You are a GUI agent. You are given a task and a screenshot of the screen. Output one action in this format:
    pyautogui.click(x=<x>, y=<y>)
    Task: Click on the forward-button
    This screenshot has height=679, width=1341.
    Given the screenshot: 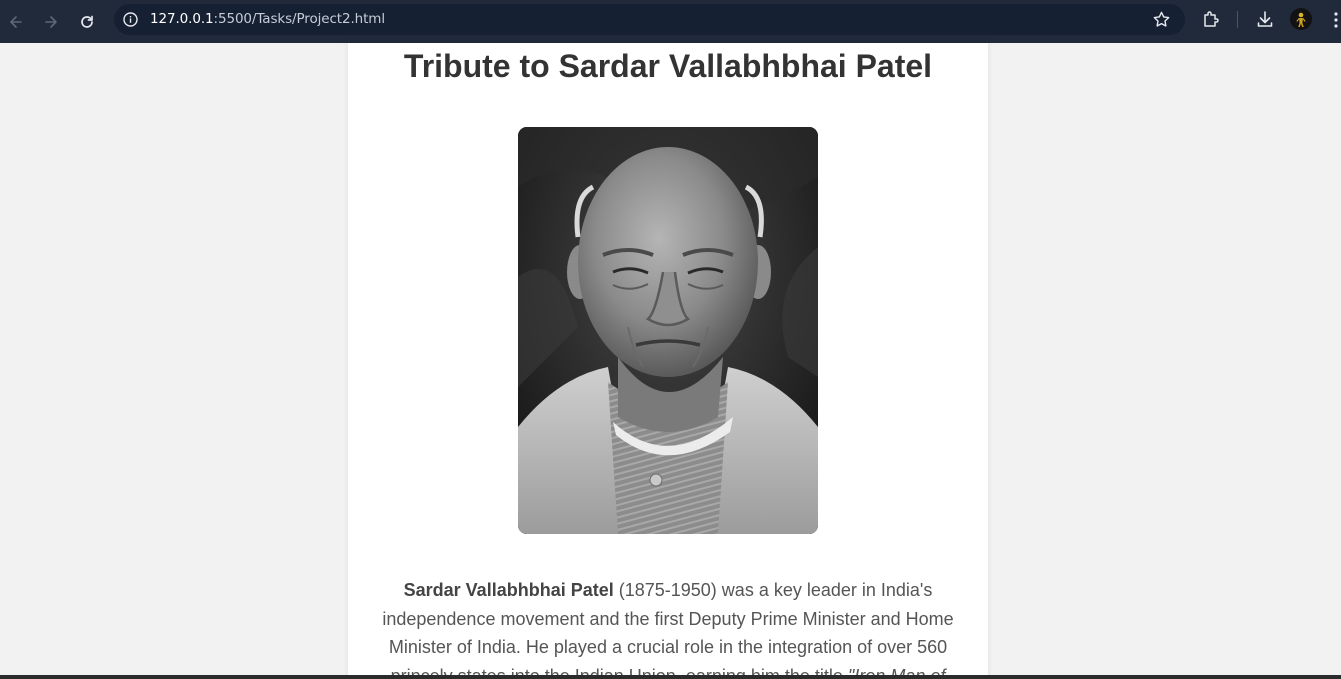 What is the action you would take?
    pyautogui.click(x=51, y=22)
    